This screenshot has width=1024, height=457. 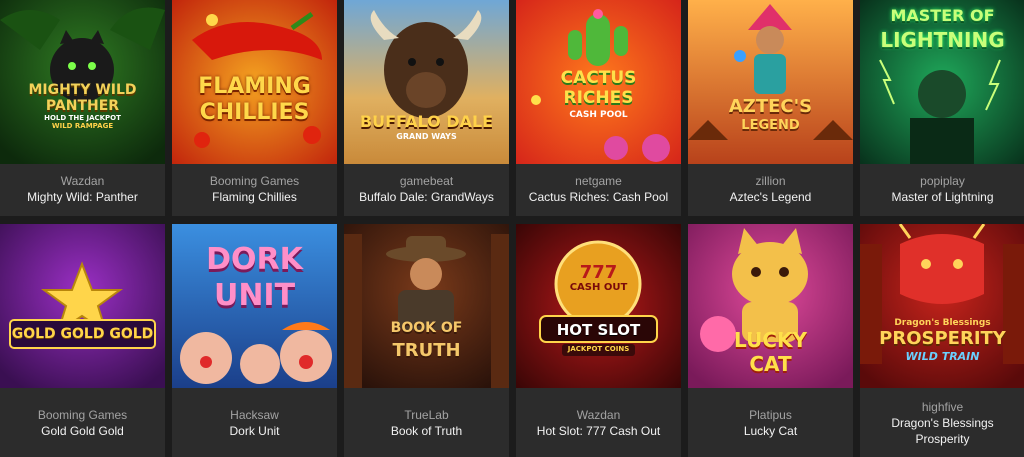 What do you see at coordinates (426, 121) in the screenshot?
I see `game-logo-line1: BUFFALO DALE` at bounding box center [426, 121].